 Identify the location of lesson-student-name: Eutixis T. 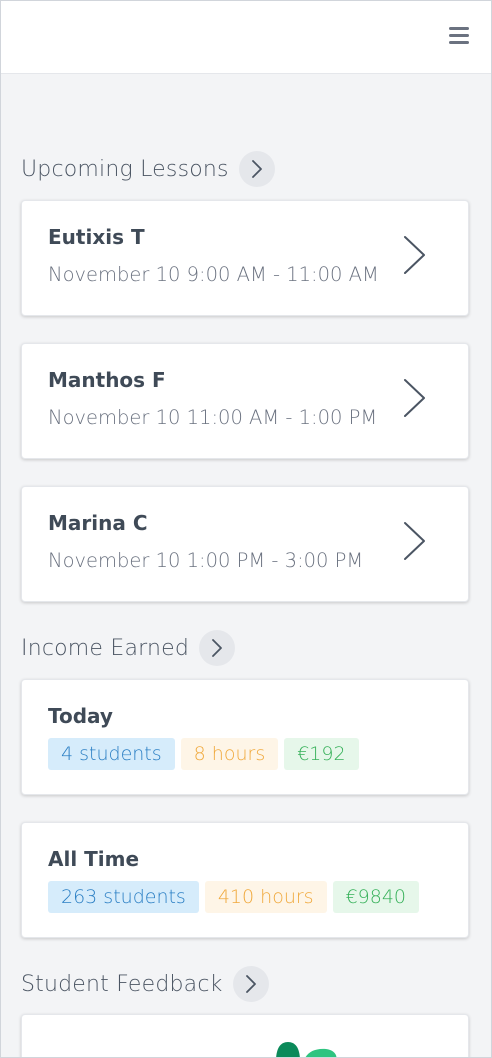
(96, 237).